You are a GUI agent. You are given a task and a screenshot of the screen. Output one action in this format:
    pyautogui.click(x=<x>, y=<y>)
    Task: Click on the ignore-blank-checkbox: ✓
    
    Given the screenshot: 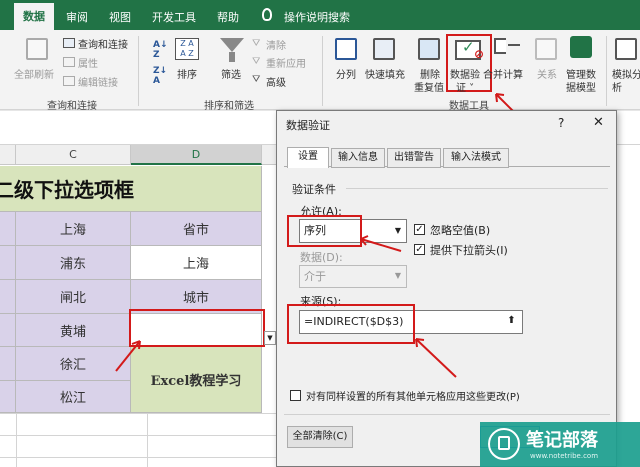 What is the action you would take?
    pyautogui.click(x=419, y=229)
    